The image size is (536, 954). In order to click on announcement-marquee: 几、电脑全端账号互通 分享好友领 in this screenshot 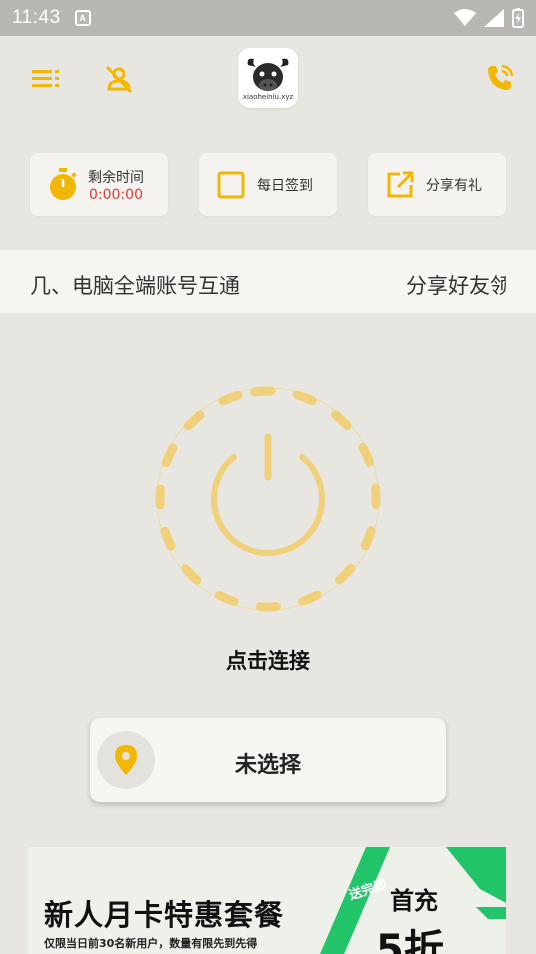, I will do `click(268, 281)`.